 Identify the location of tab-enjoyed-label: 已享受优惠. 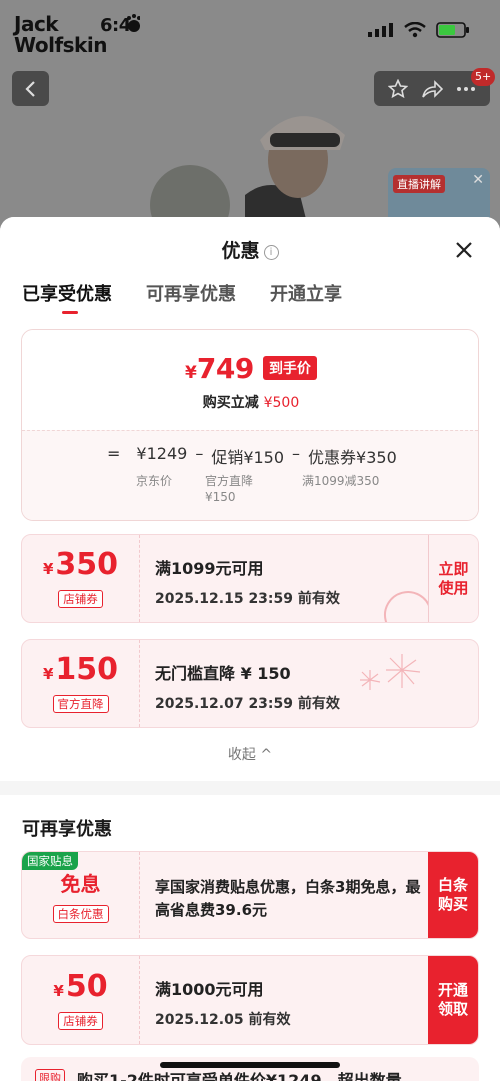
(67, 294).